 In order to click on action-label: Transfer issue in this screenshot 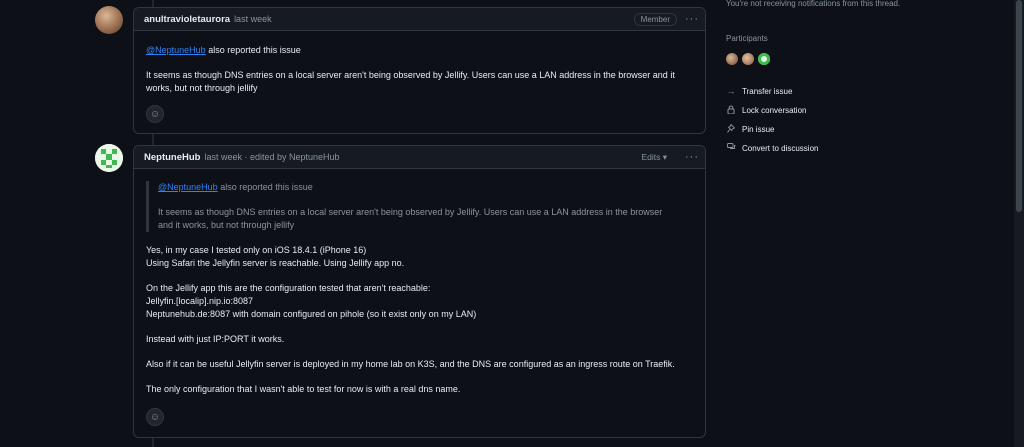, I will do `click(767, 91)`.